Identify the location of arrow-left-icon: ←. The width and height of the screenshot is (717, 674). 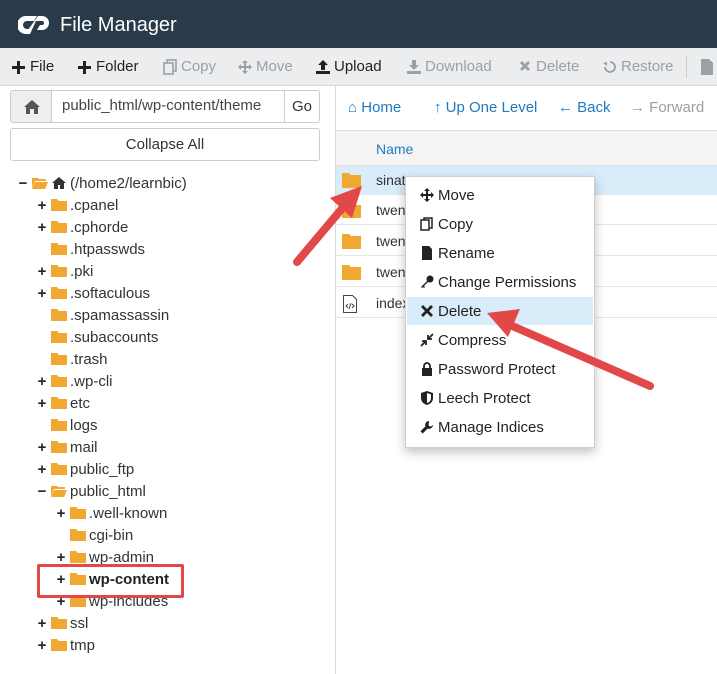
(565, 107).